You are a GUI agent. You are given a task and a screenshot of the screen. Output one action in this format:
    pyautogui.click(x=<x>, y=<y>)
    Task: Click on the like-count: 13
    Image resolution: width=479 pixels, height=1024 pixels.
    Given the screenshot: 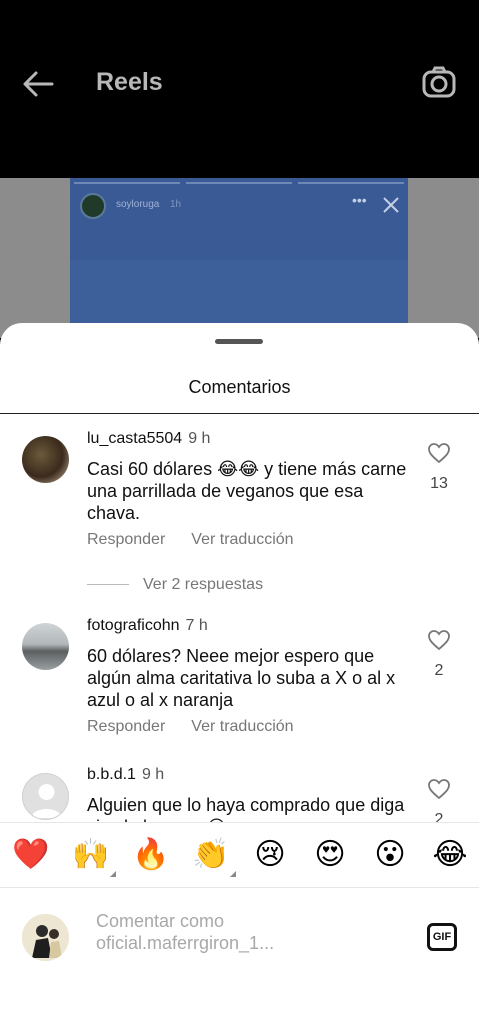 What is the action you would take?
    pyautogui.click(x=439, y=483)
    